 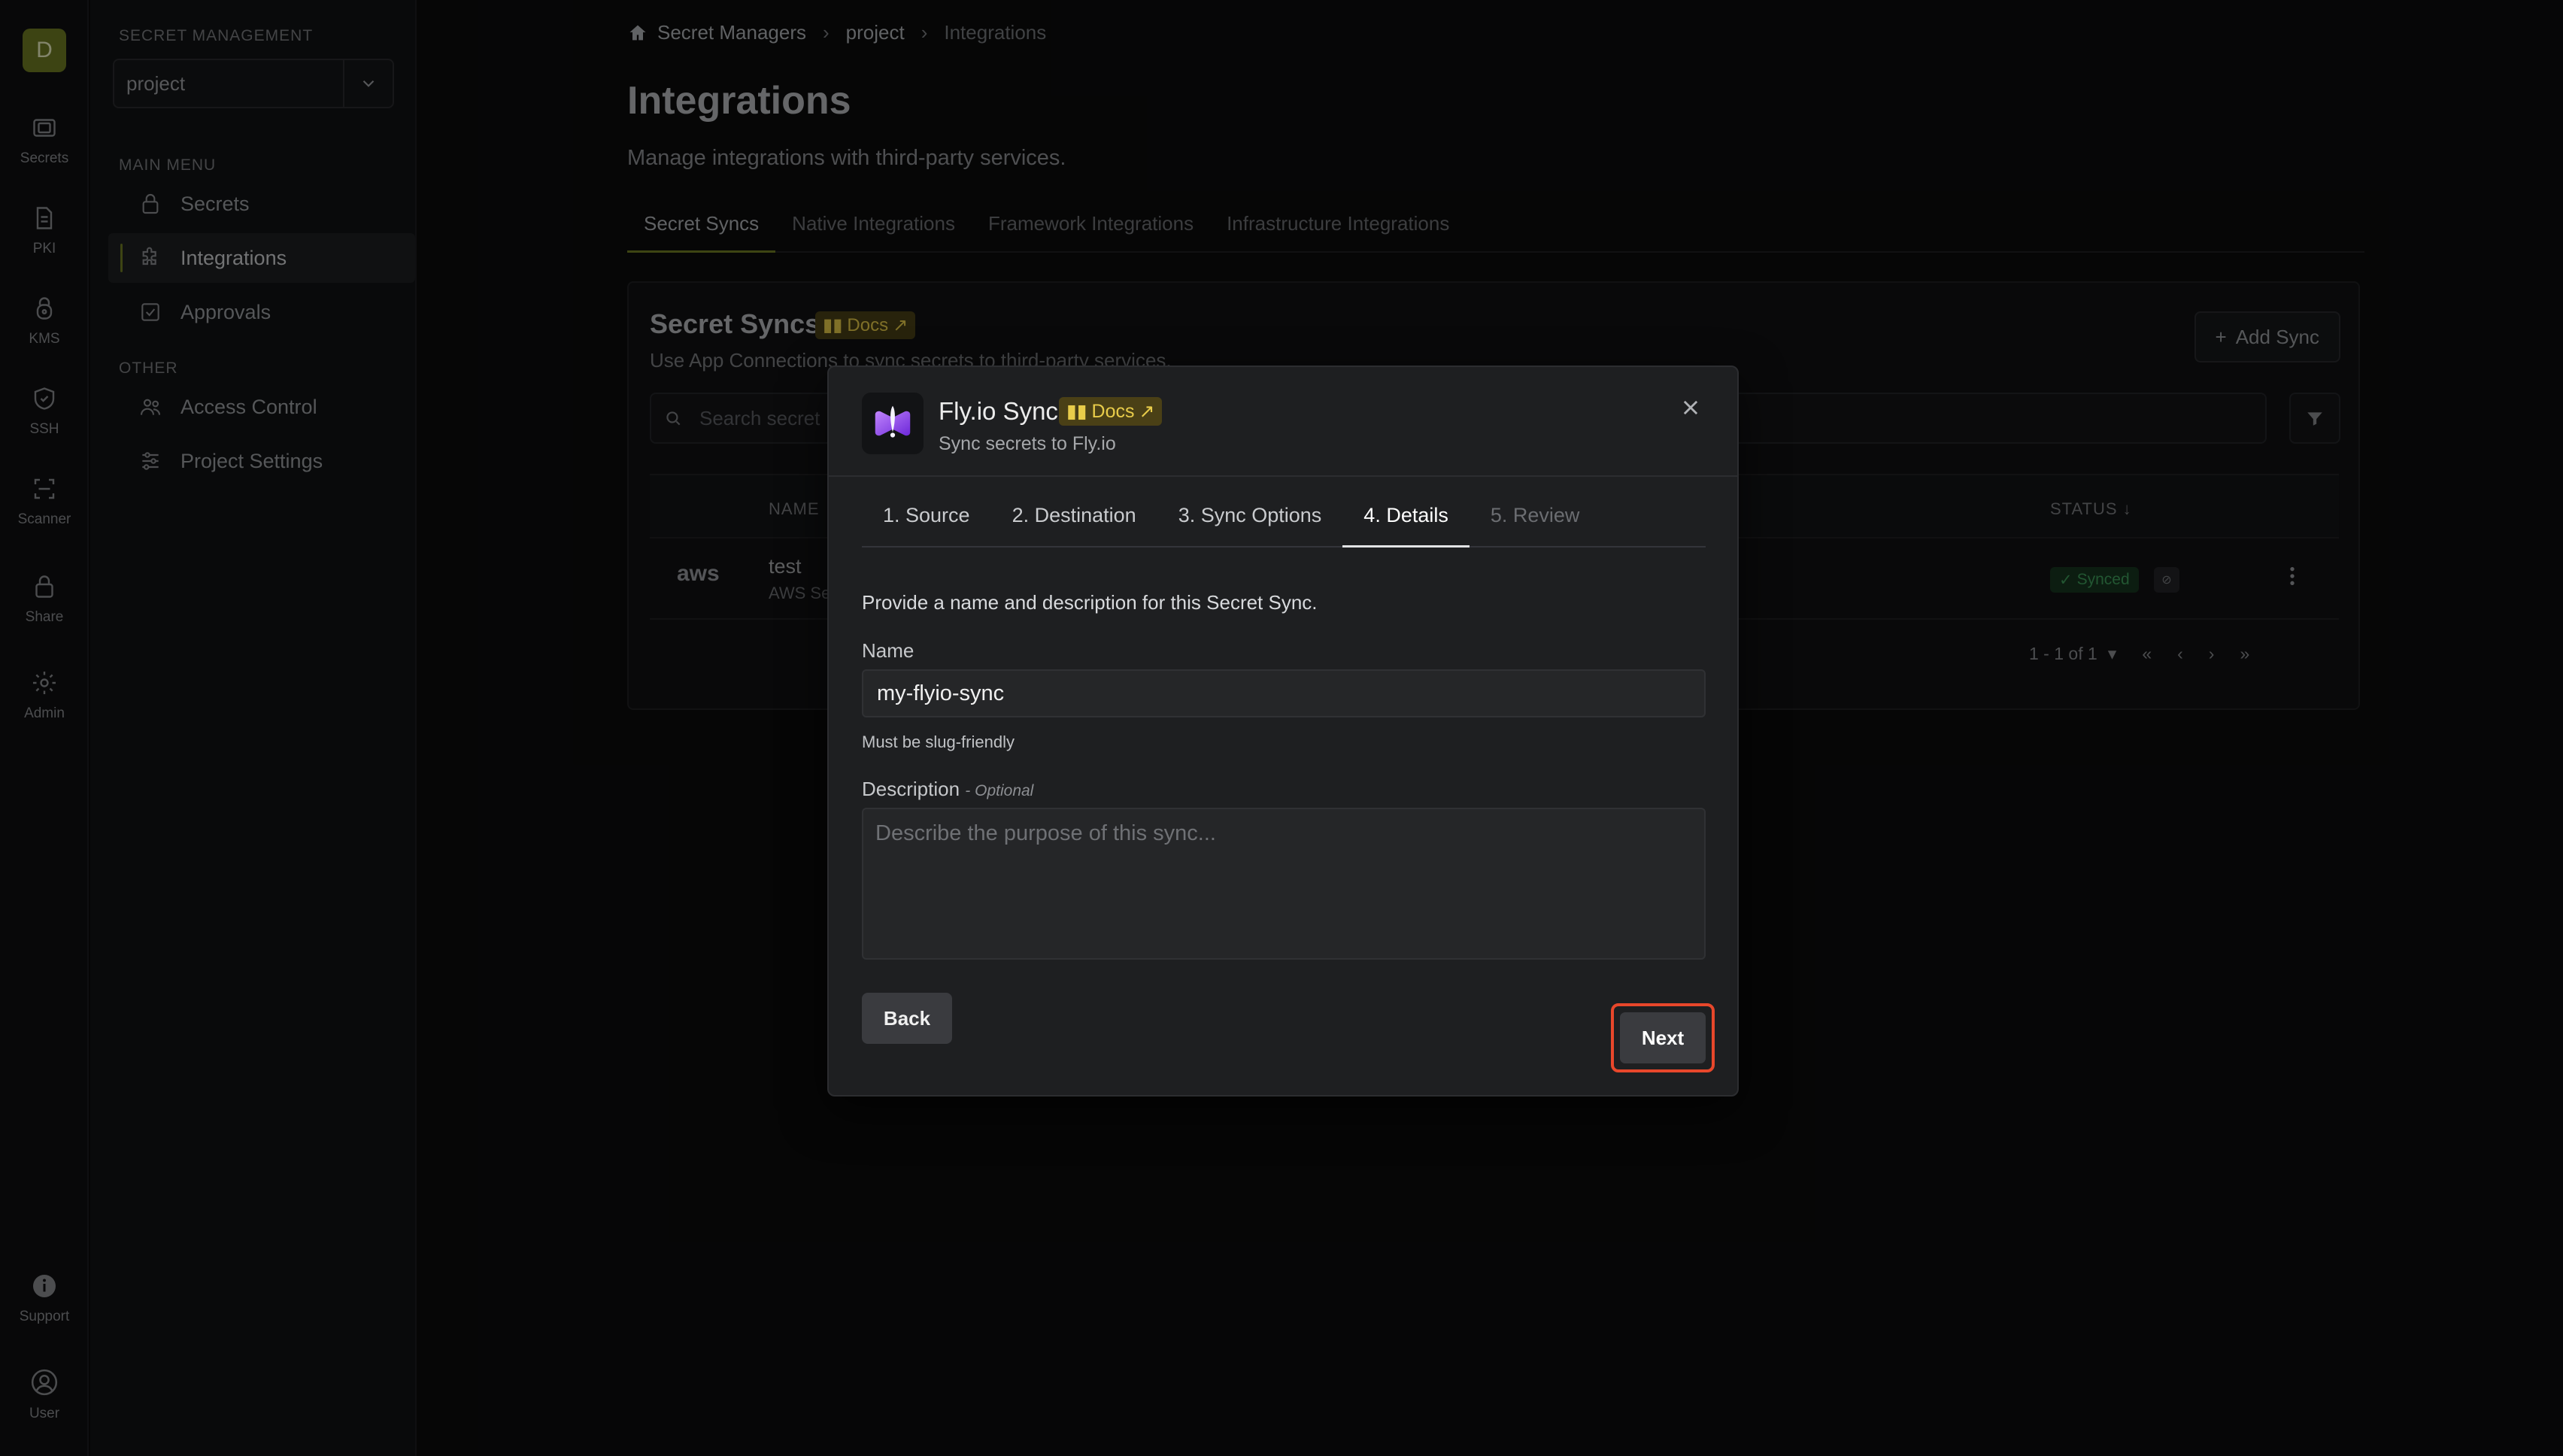 I want to click on description-label-text: Description, so click(x=911, y=789).